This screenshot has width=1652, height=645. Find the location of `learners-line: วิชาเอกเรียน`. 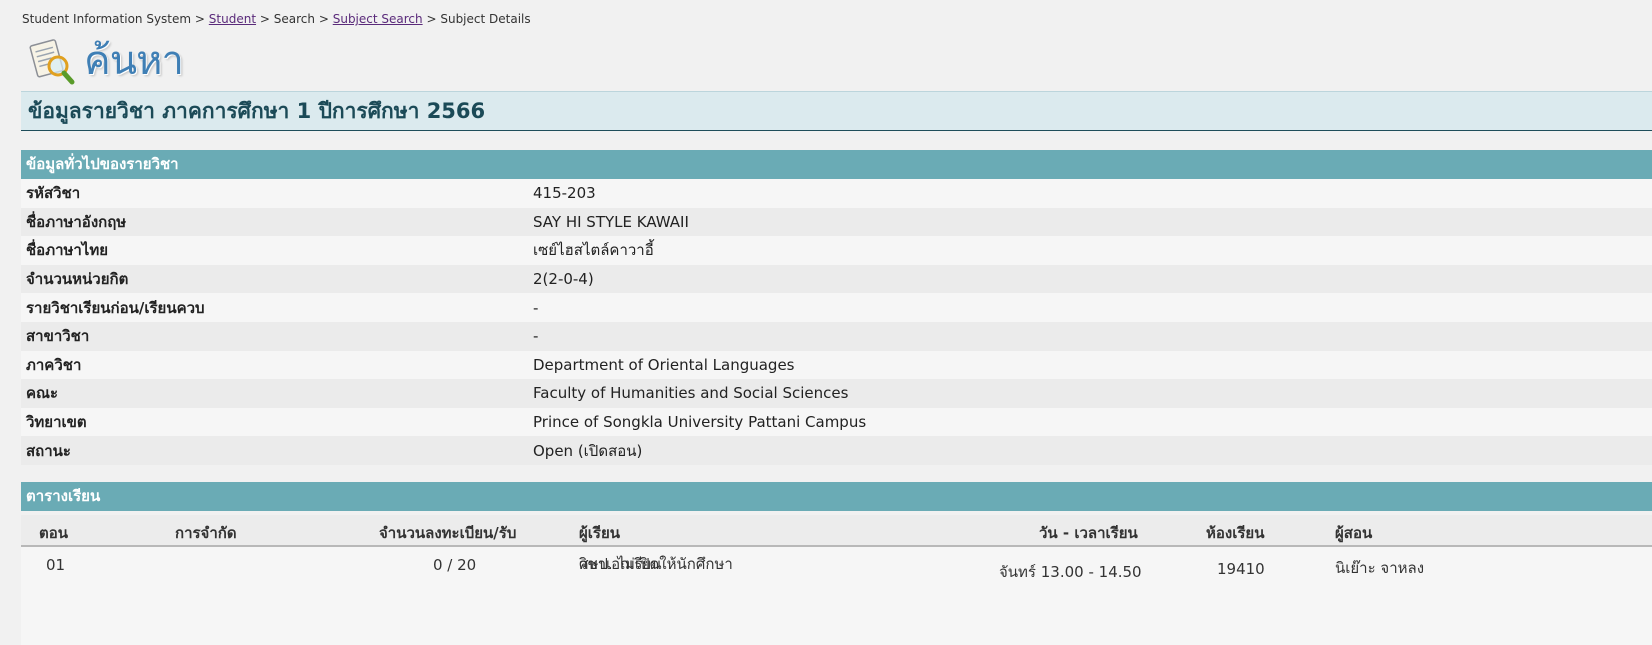

learners-line: วิชาเอกเรียน is located at coordinates (620, 564).